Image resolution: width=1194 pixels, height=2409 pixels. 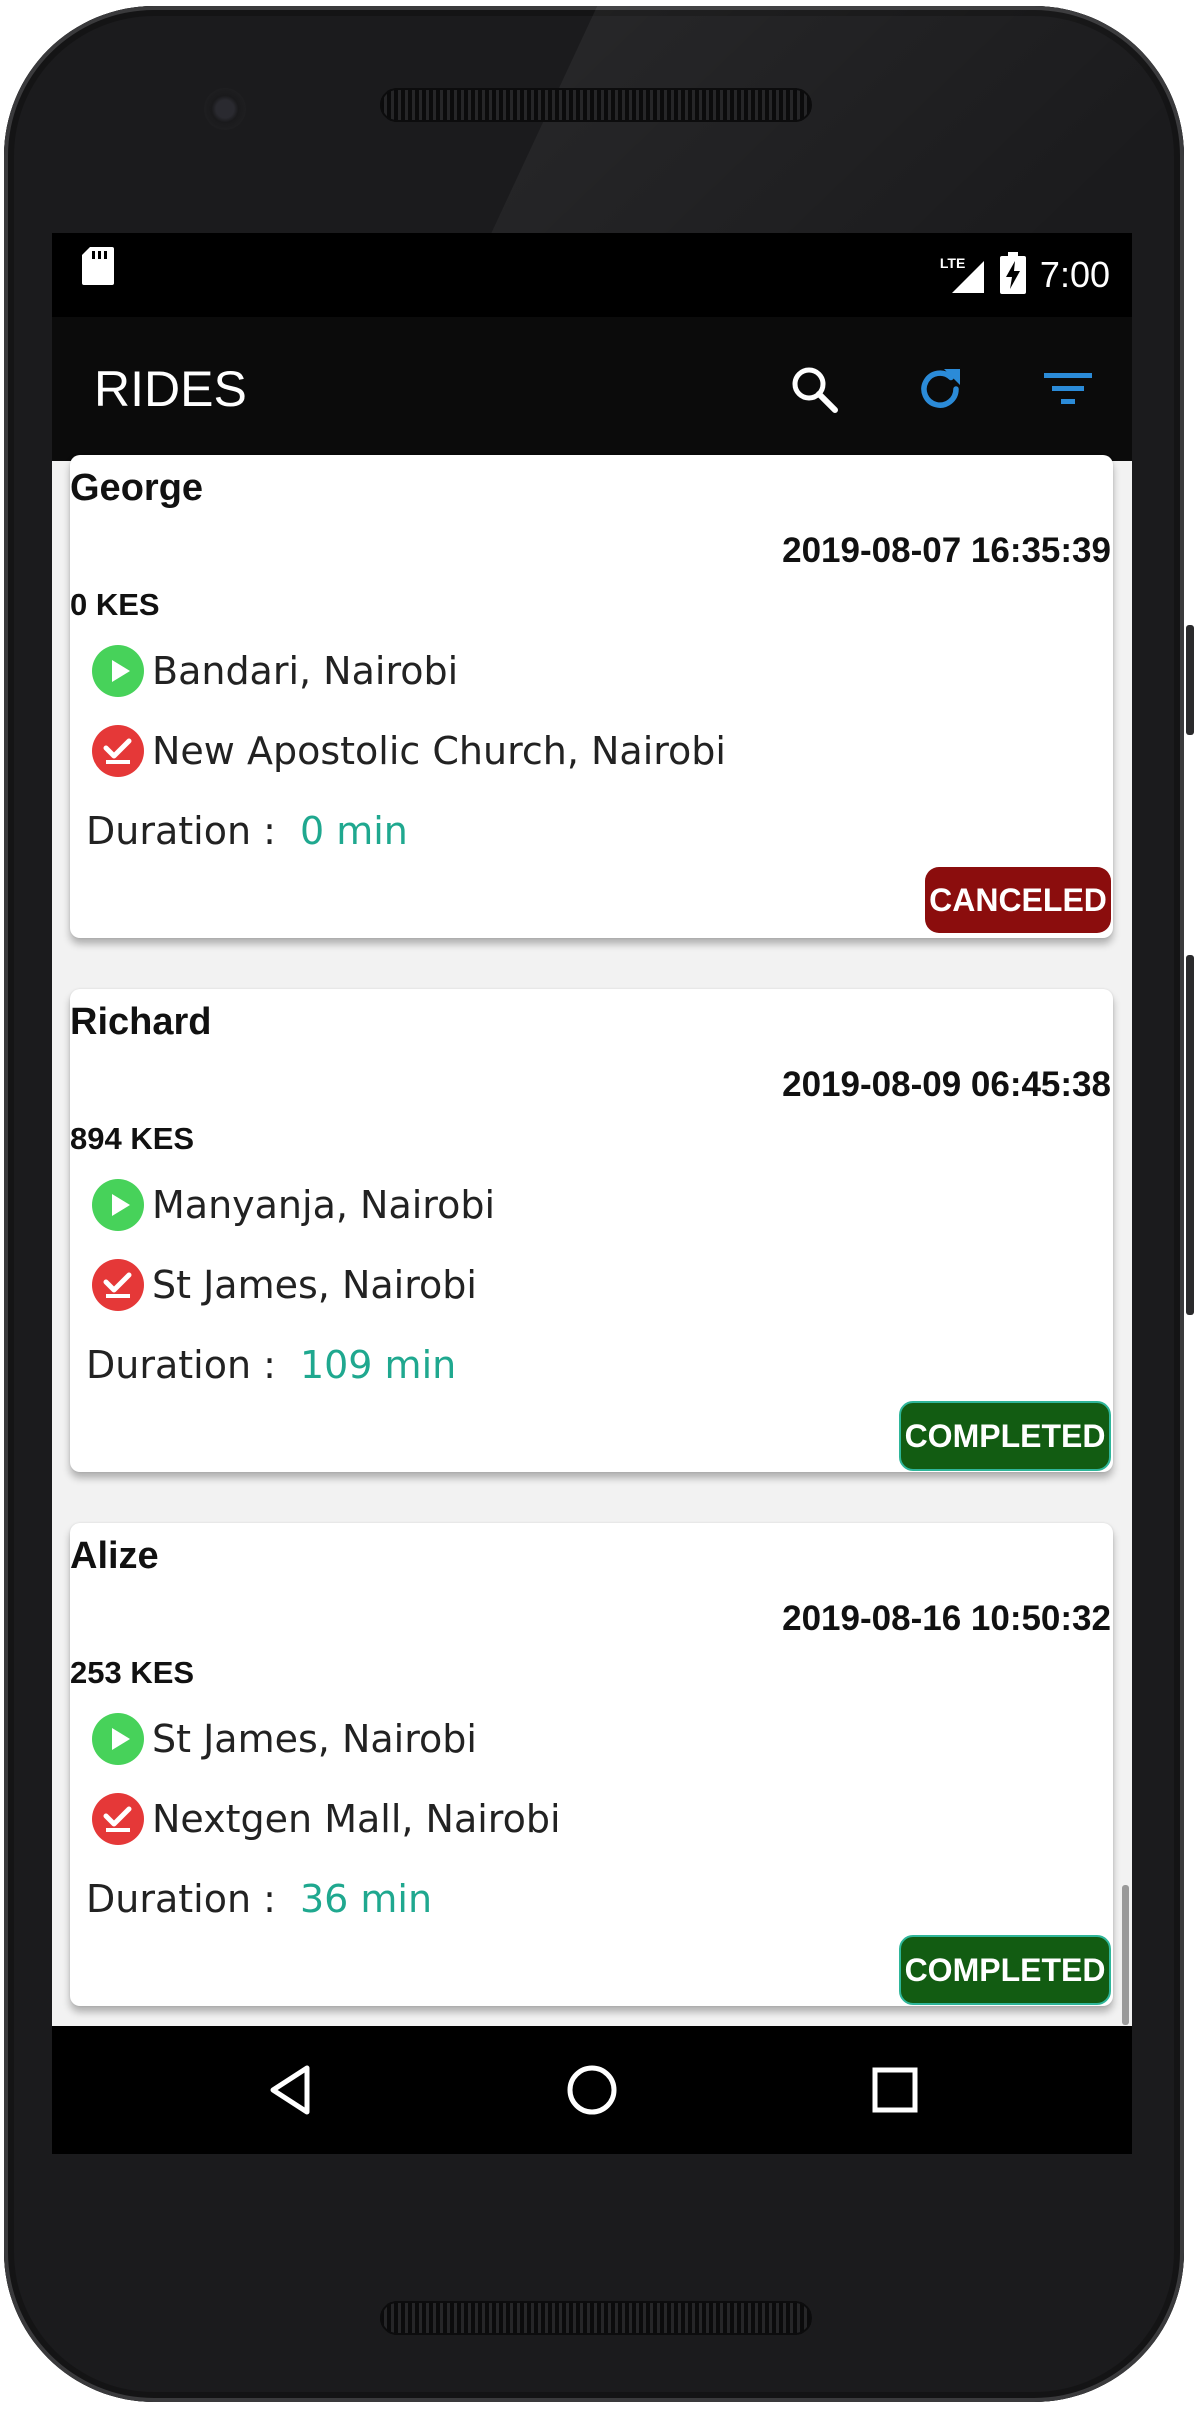 I want to click on dropoff-row: St James, Nairobi, so click(x=284, y=1285).